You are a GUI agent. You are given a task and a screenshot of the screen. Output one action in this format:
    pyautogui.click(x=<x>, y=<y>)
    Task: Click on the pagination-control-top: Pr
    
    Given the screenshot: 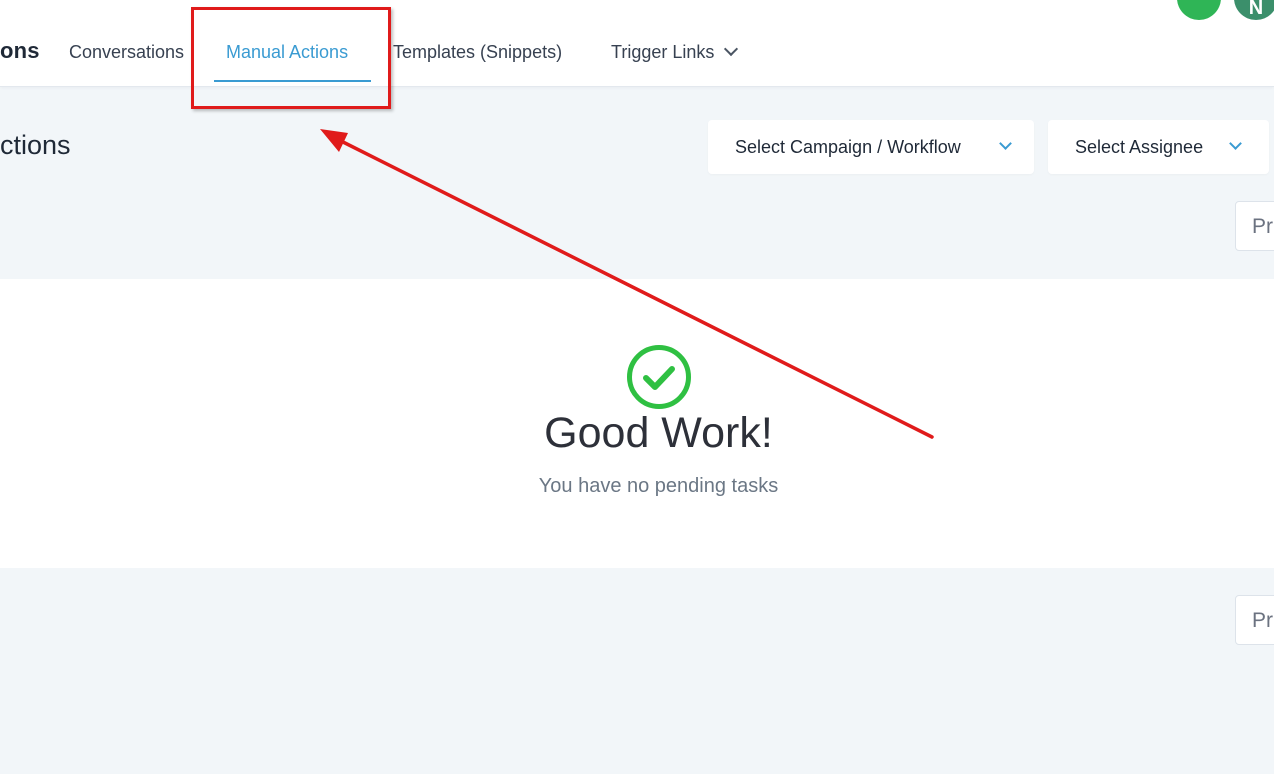 What is the action you would take?
    pyautogui.click(x=1254, y=226)
    